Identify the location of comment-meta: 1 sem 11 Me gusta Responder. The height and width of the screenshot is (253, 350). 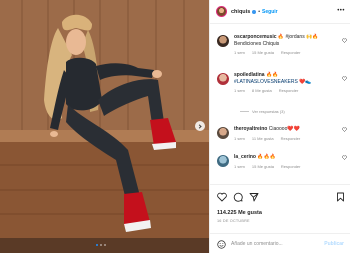
(286, 138).